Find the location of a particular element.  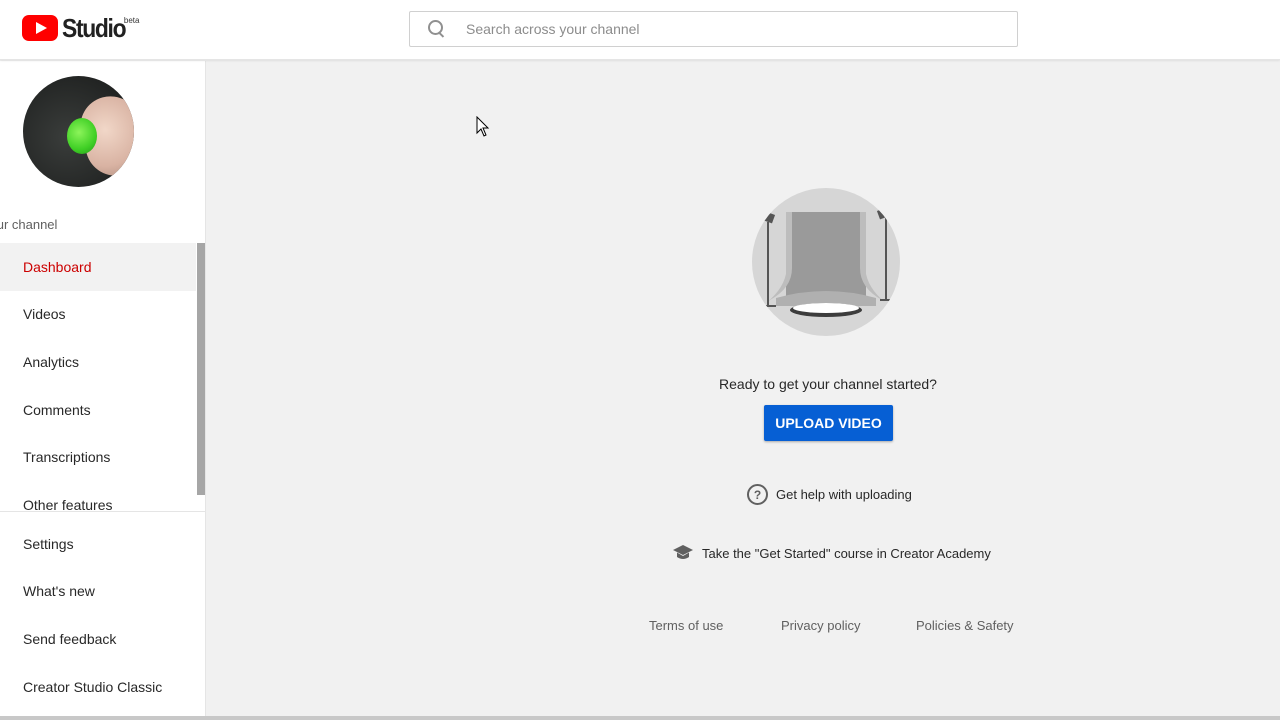

logo-text: Studio is located at coordinates (94, 28).